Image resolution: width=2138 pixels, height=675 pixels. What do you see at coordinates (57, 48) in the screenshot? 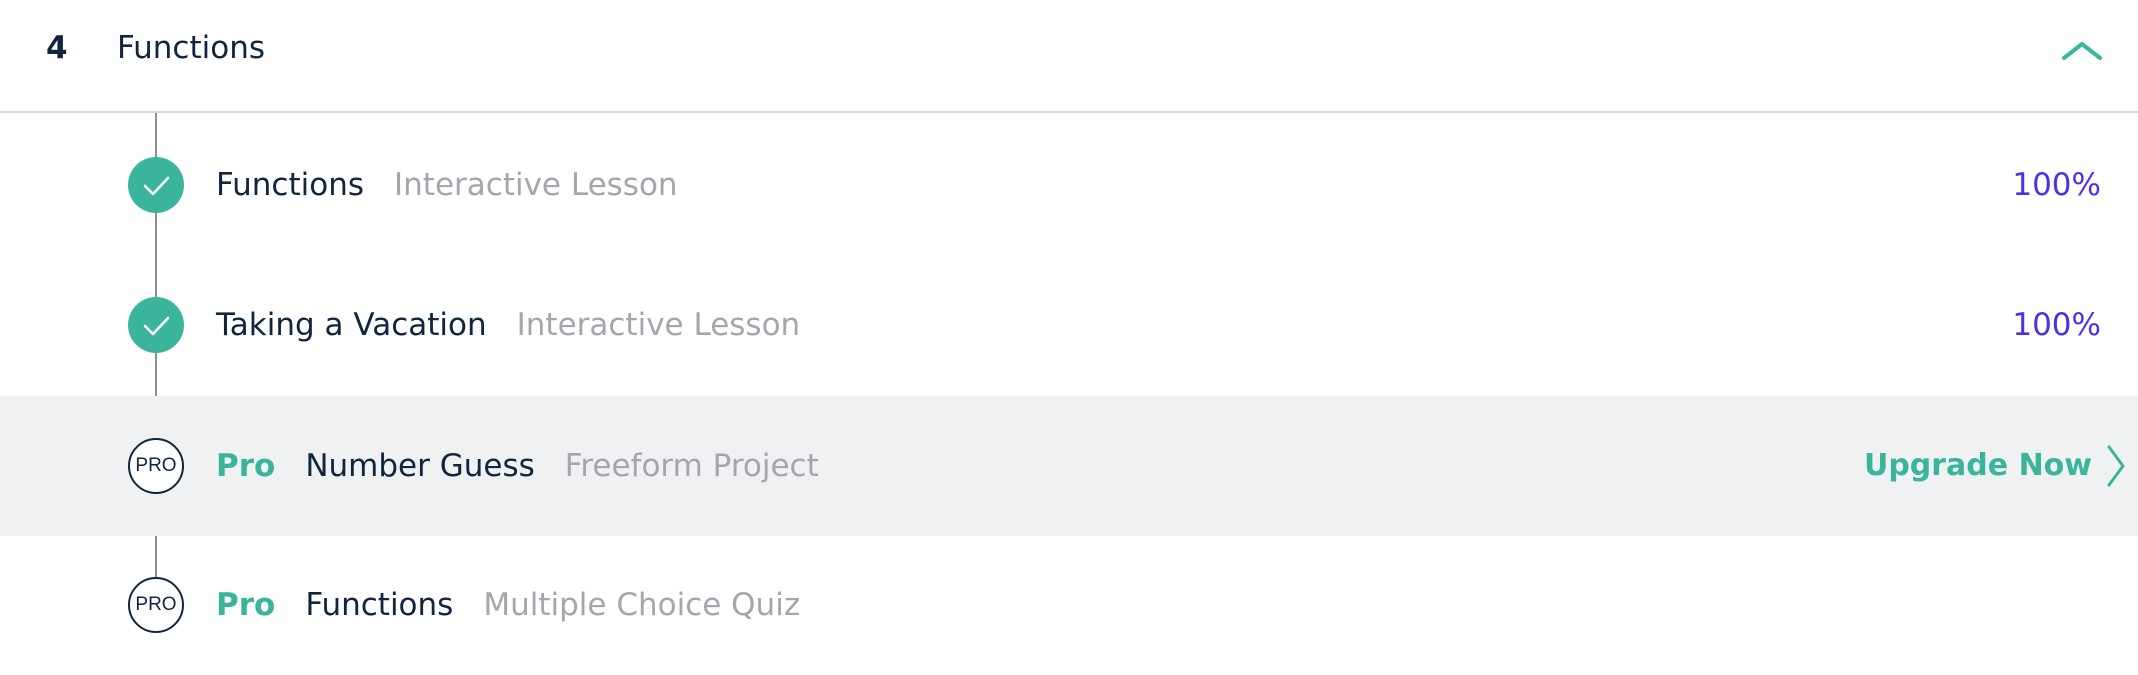
I see `section-number: 4` at bounding box center [57, 48].